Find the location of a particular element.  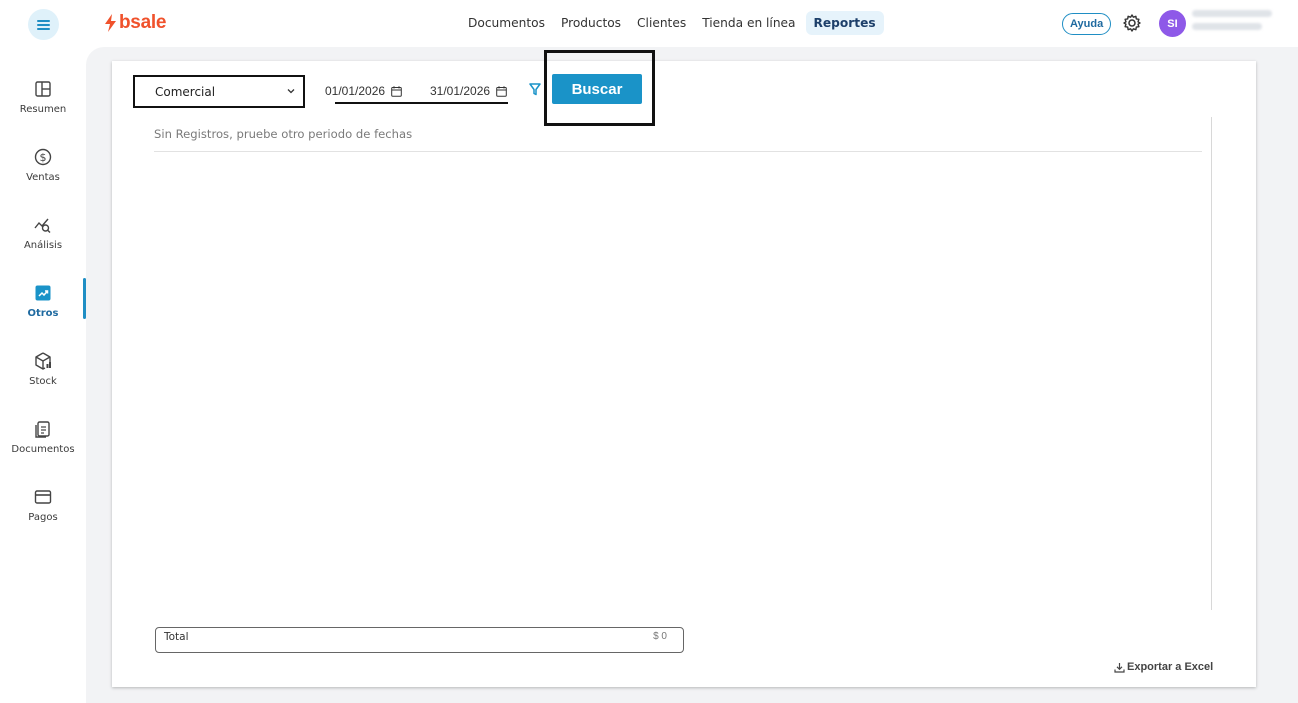

sidebar-item-label: Otros is located at coordinates (43, 313).